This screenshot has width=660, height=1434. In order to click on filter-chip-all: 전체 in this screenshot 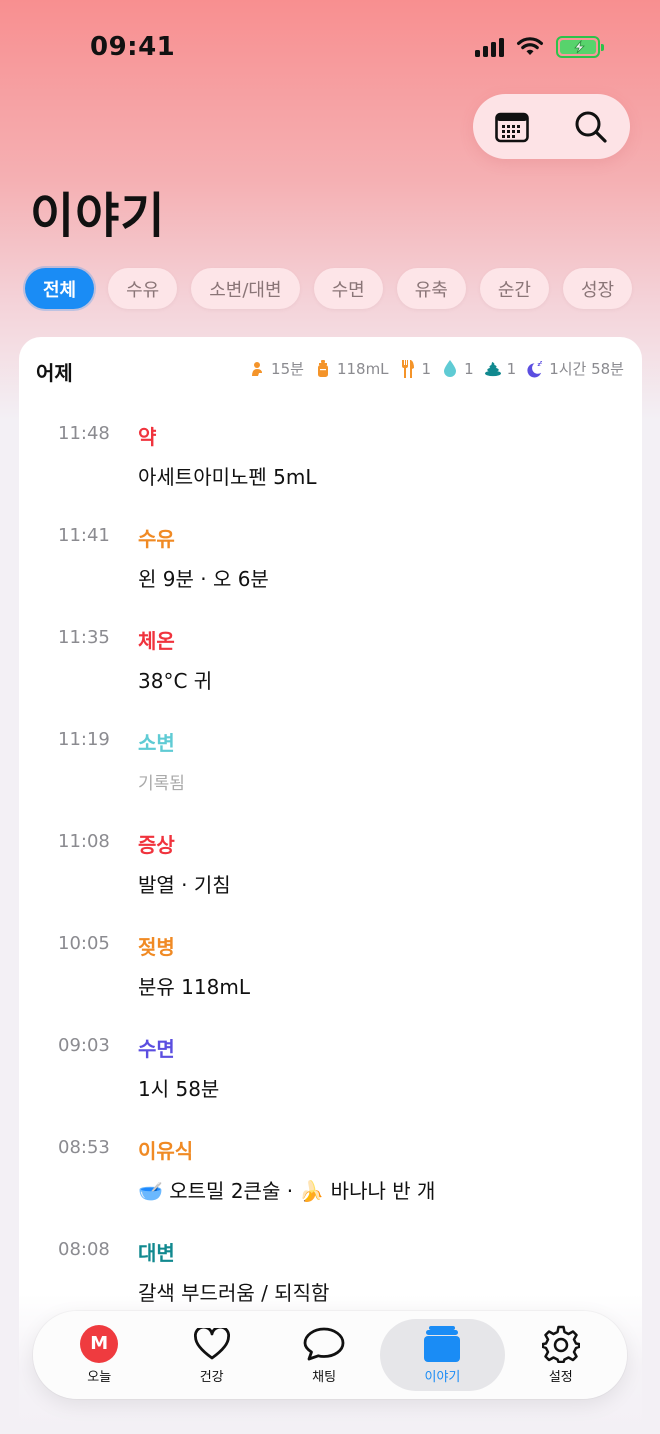, I will do `click(60, 288)`.